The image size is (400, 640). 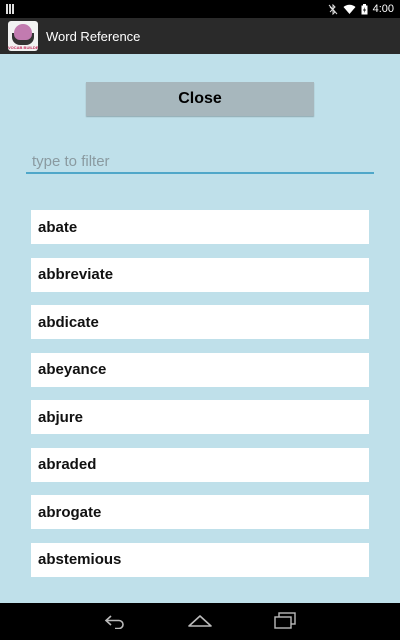 I want to click on word-item-abrogate: abrogate, so click(x=200, y=512).